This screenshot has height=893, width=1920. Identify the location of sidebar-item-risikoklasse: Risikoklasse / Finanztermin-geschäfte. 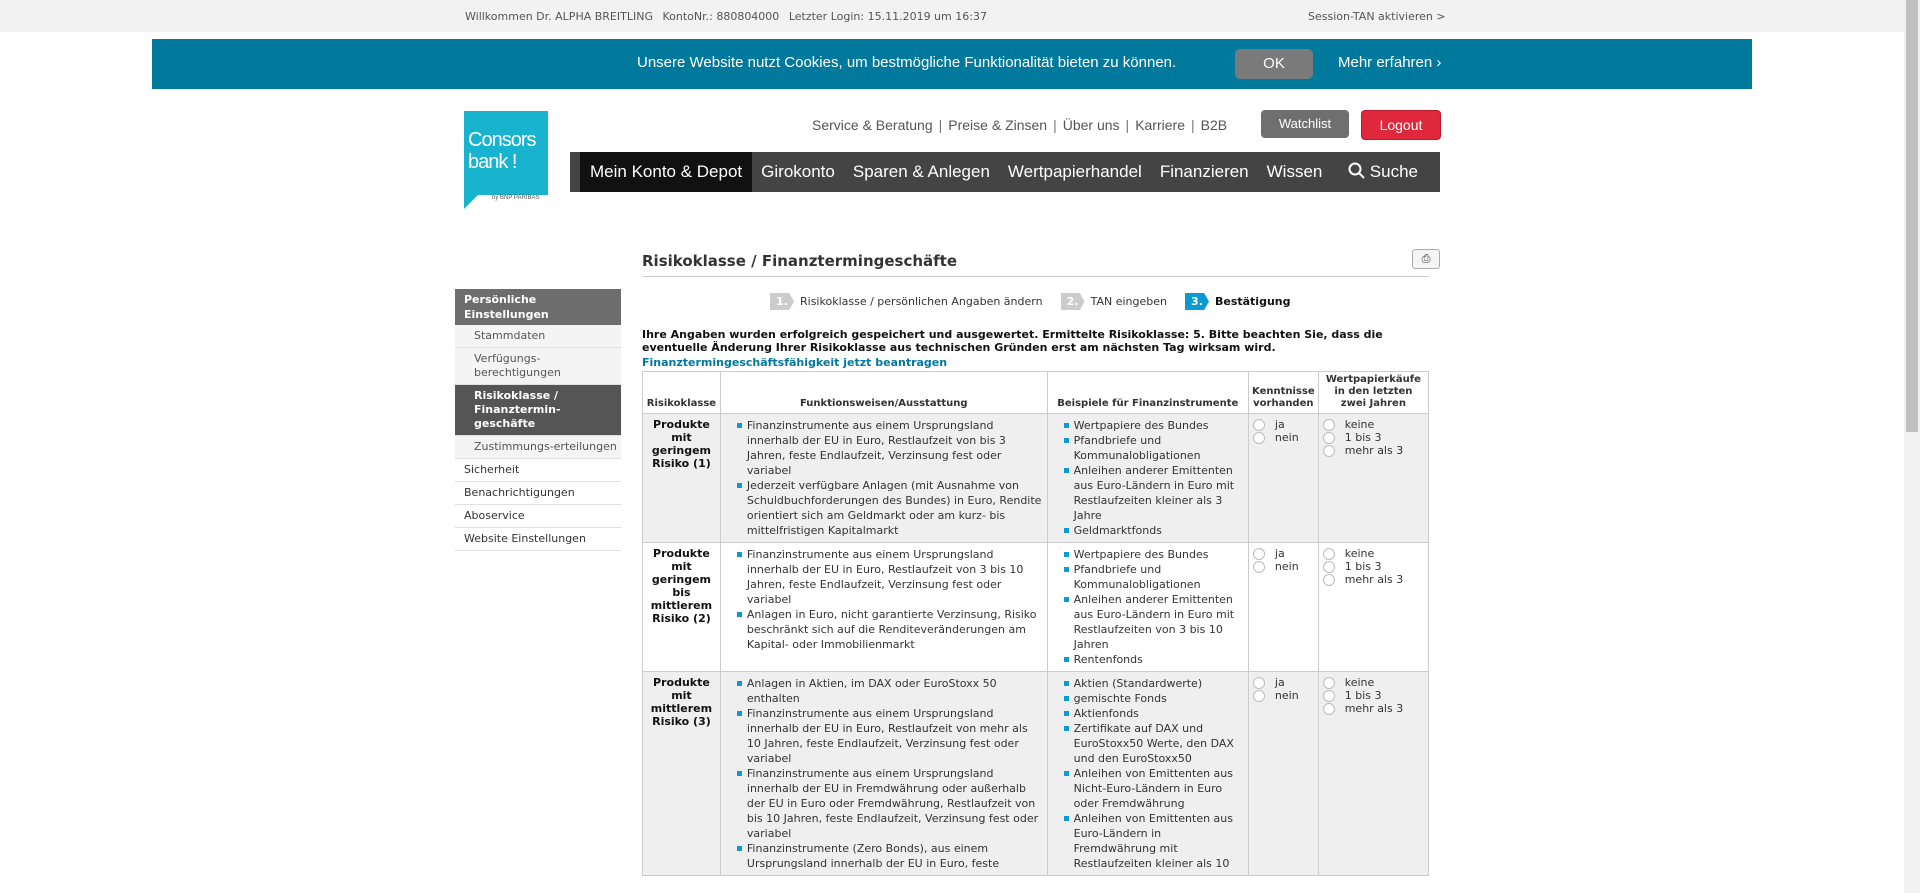
(538, 410).